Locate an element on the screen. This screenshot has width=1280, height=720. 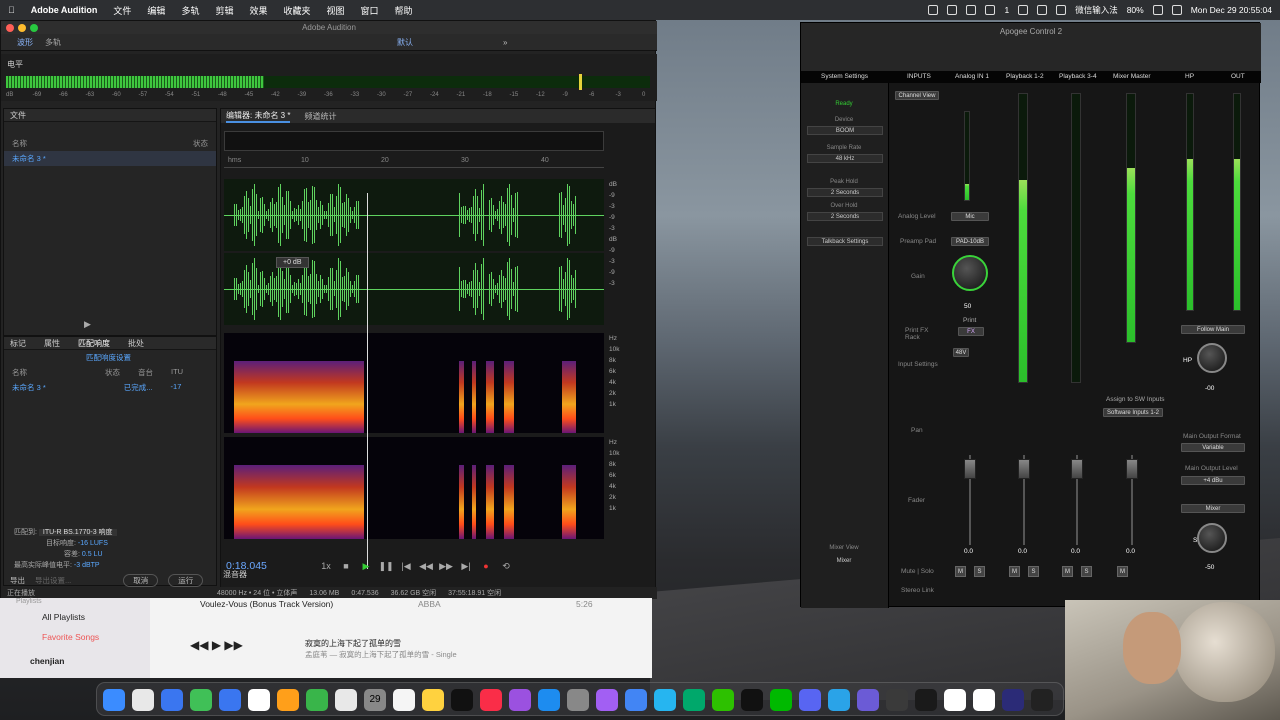
sp-knob is located at coordinates (1212, 538).